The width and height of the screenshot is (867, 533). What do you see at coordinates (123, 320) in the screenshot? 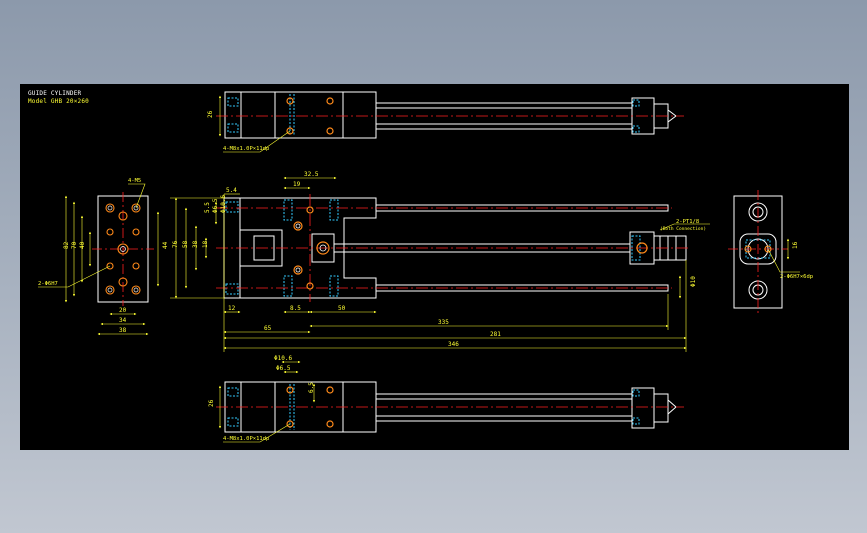
I see `side-dim-w34: 34` at bounding box center [123, 320].